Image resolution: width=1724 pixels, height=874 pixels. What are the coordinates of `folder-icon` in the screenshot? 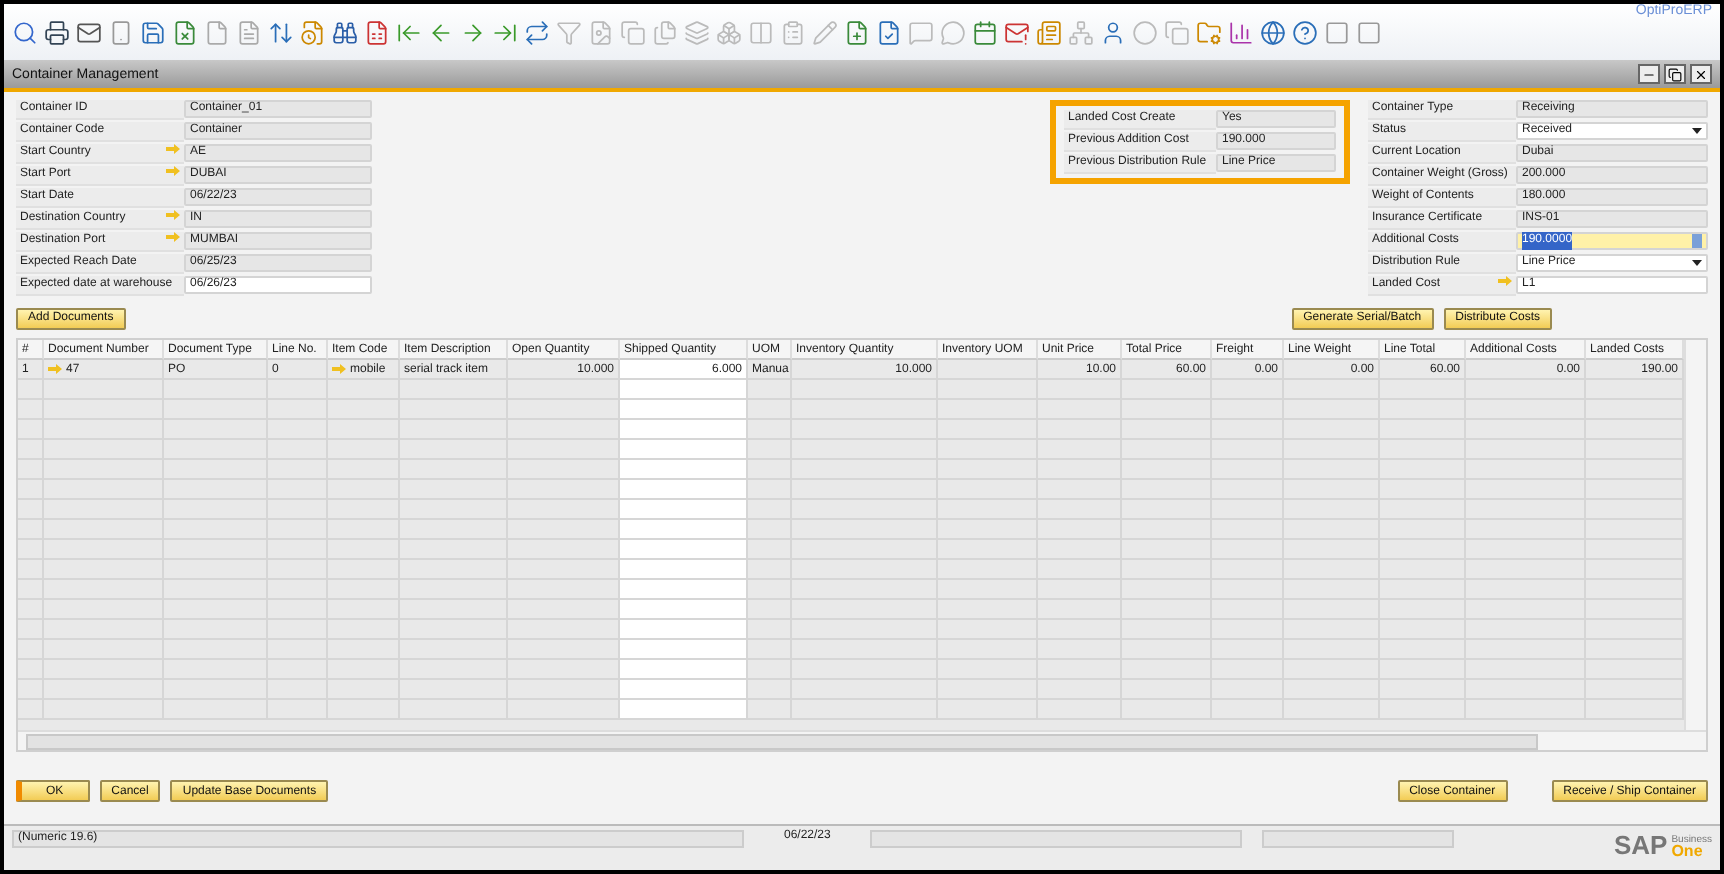 It's located at (1209, 32).